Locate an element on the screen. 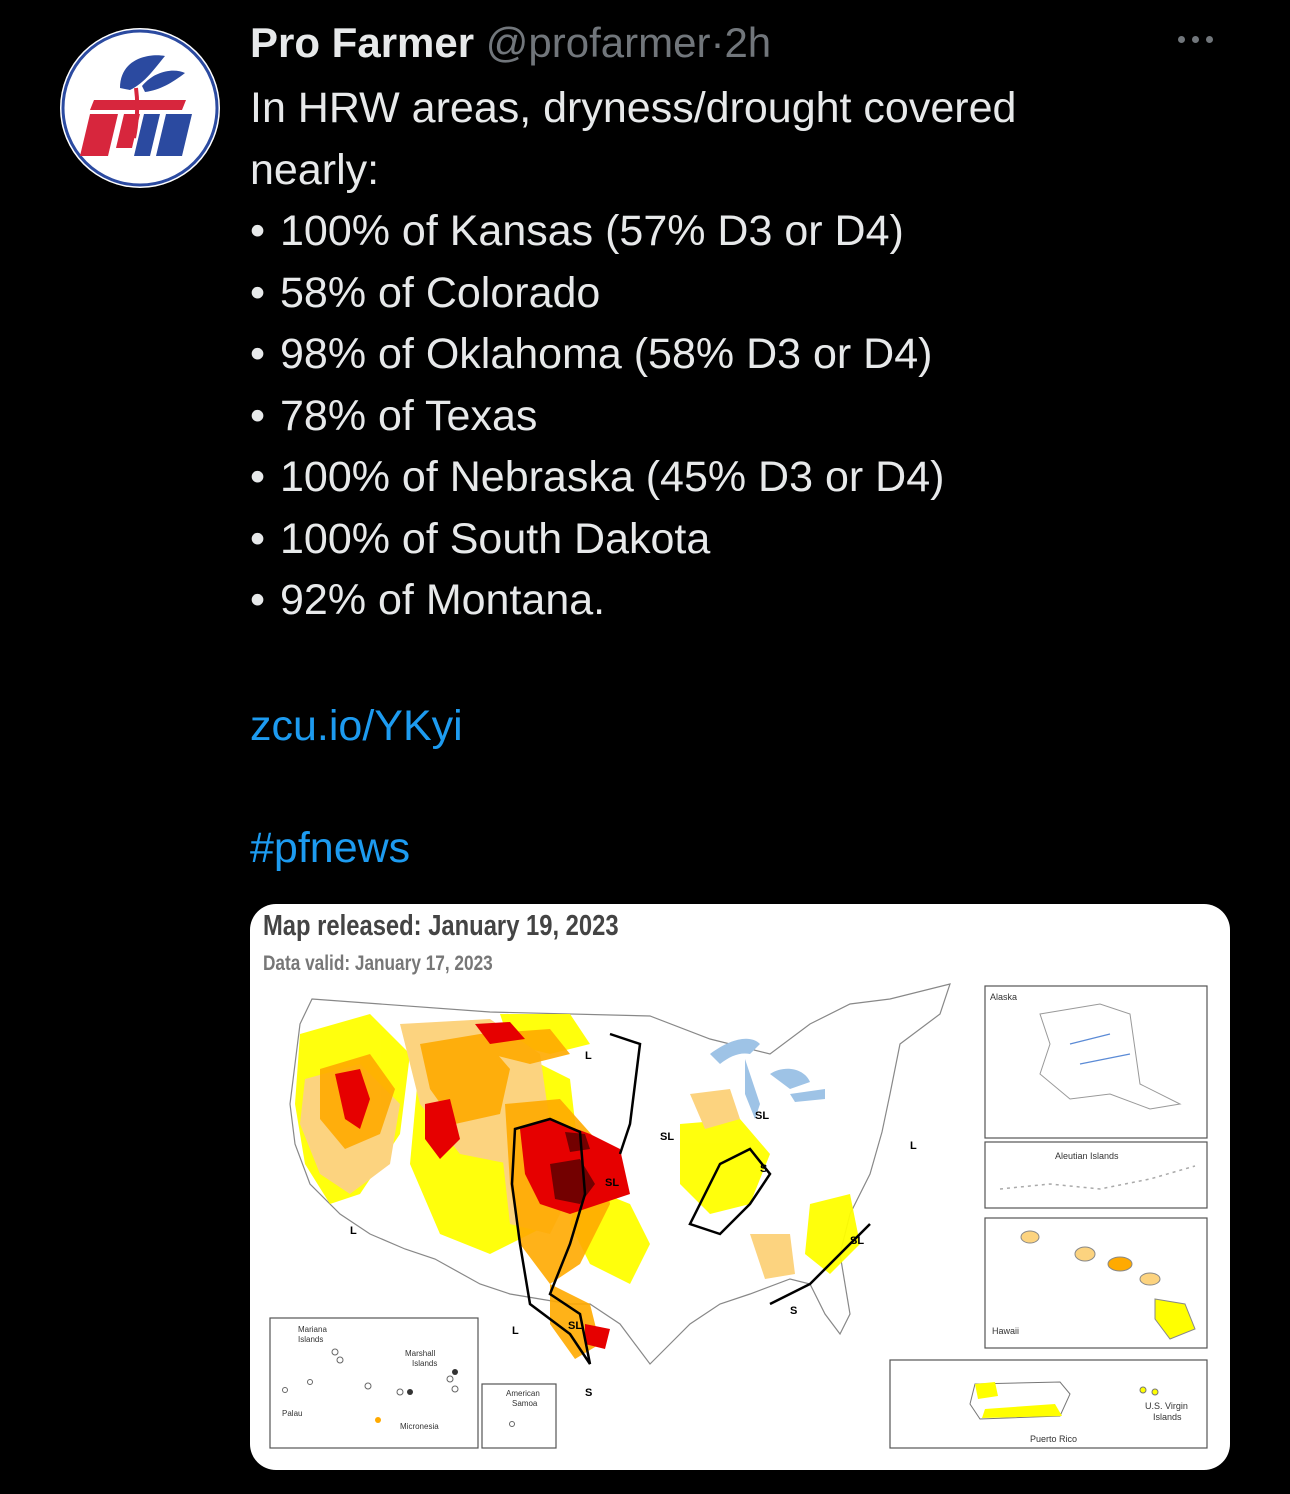 The image size is (1290, 1494). bullet-text: 100% of Nebraska (45% D3 or D4) is located at coordinates (612, 477).